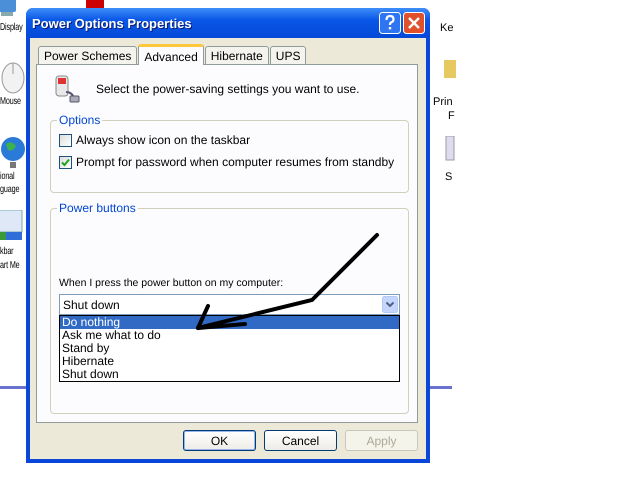  I want to click on tab: UPS, so click(288, 55).